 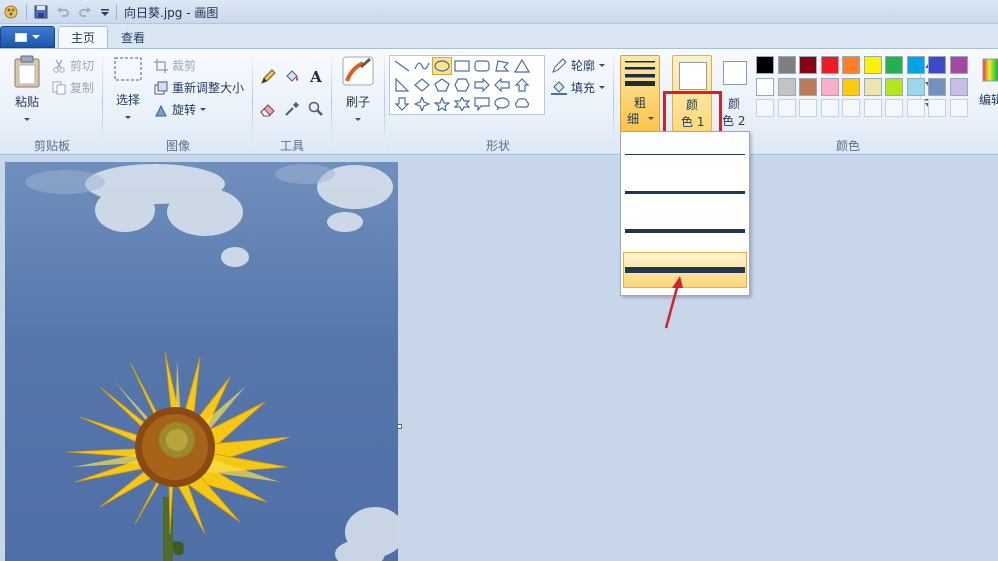 I want to click on polygon-shape-icon, so click(x=502, y=66).